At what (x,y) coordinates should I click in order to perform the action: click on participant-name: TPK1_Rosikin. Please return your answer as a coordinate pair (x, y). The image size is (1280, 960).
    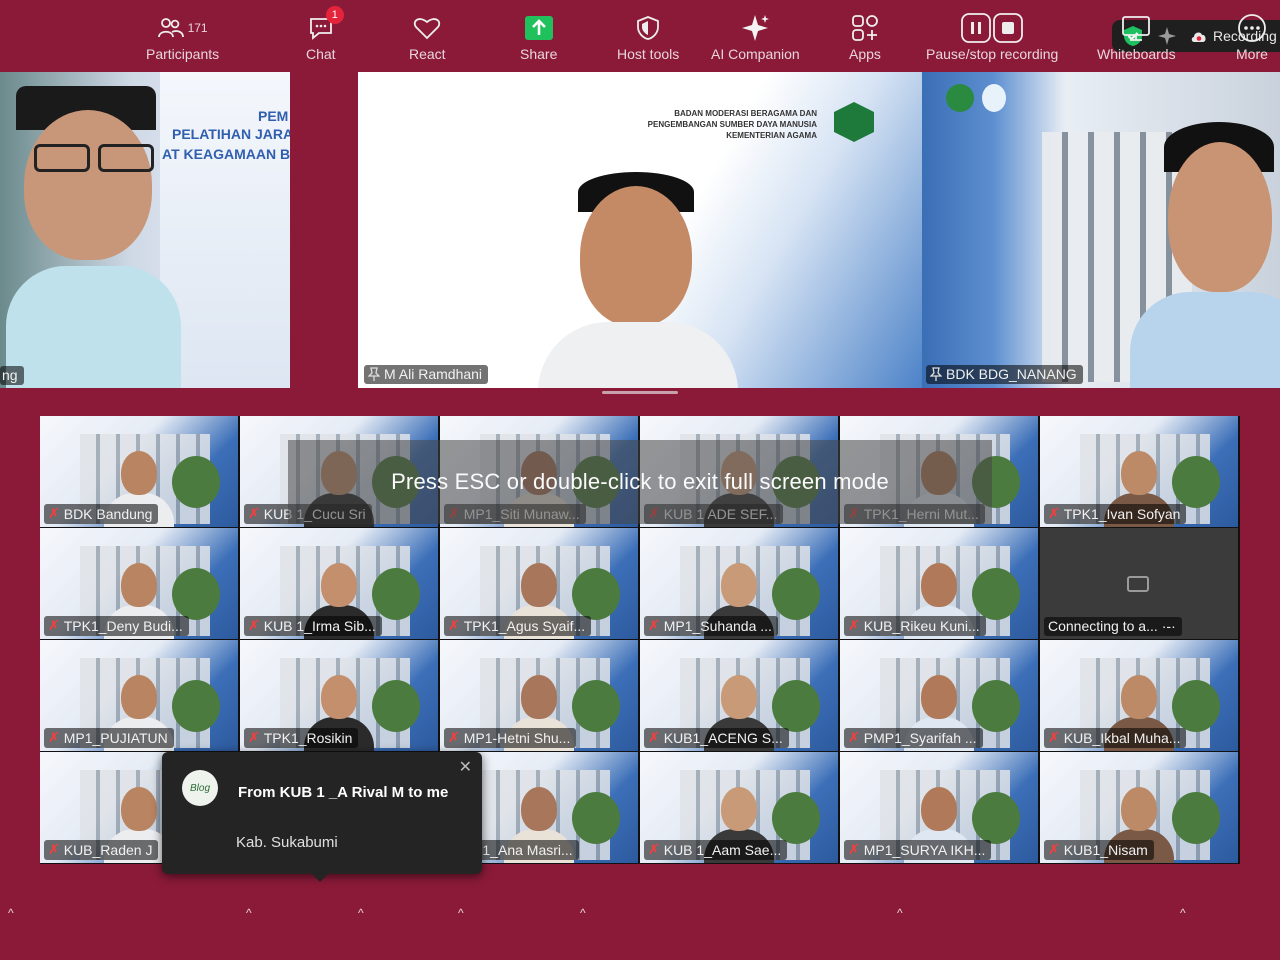
    Looking at the image, I should click on (308, 737).